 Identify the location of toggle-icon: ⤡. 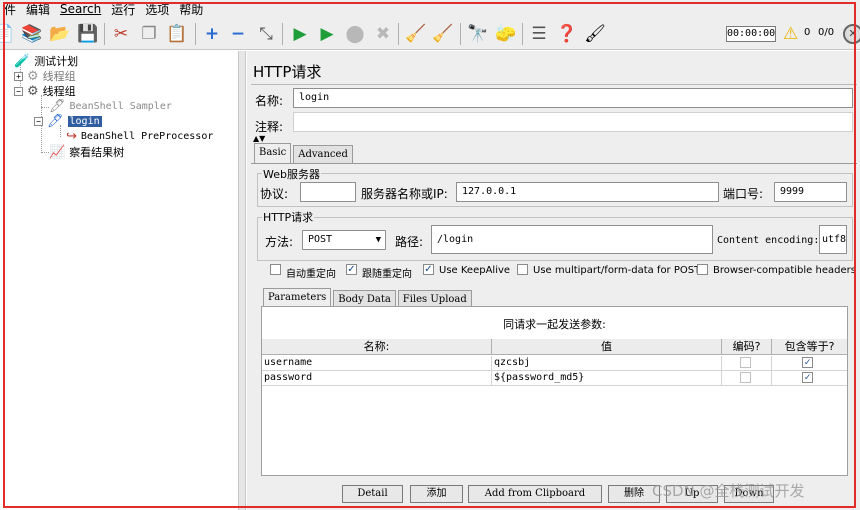
(266, 34).